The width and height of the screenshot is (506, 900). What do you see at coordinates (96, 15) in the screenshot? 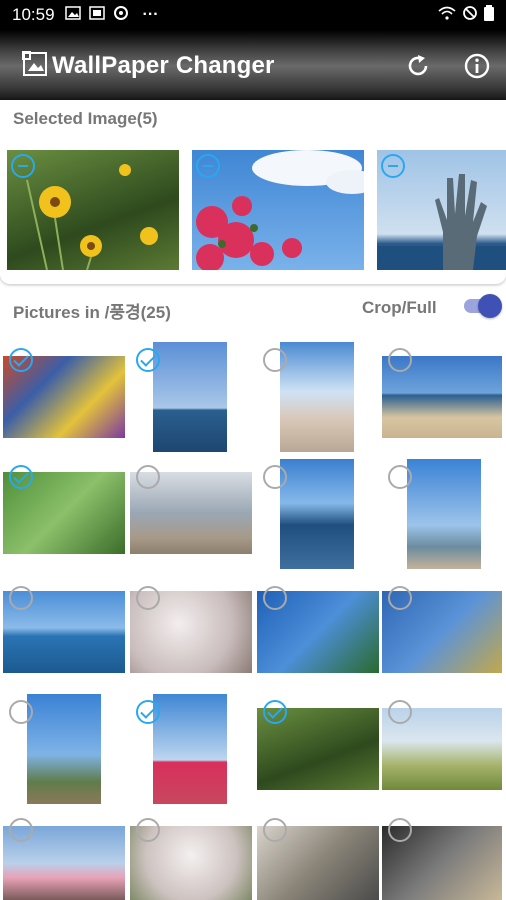
I see `screenshot-icon` at bounding box center [96, 15].